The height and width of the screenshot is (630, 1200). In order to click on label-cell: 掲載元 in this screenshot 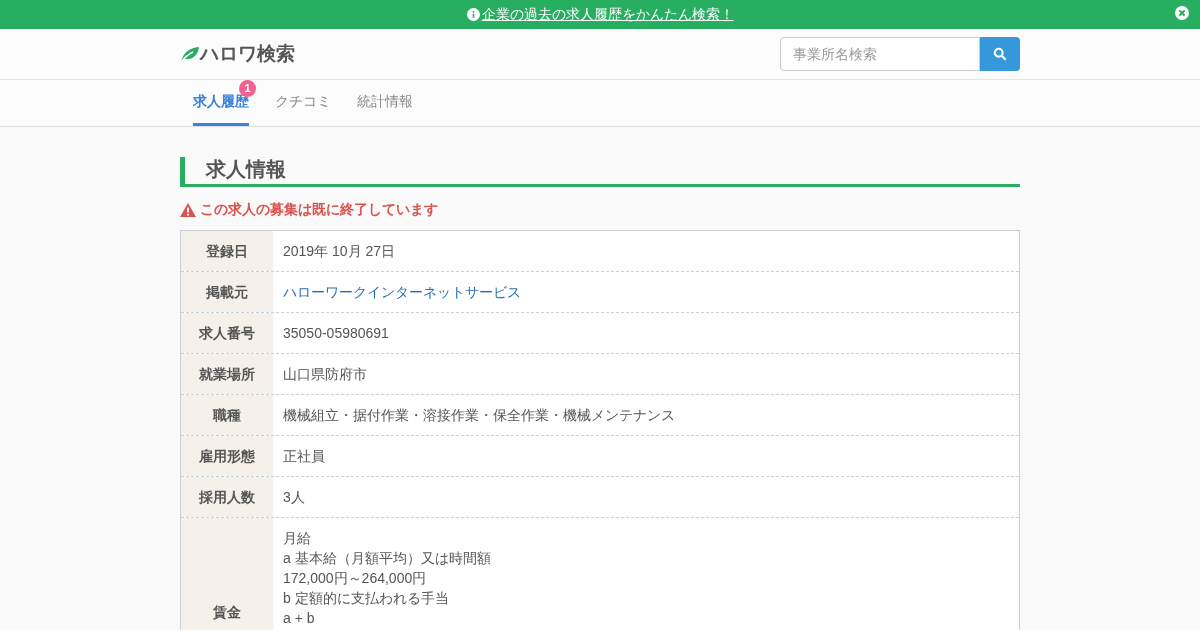, I will do `click(227, 292)`.